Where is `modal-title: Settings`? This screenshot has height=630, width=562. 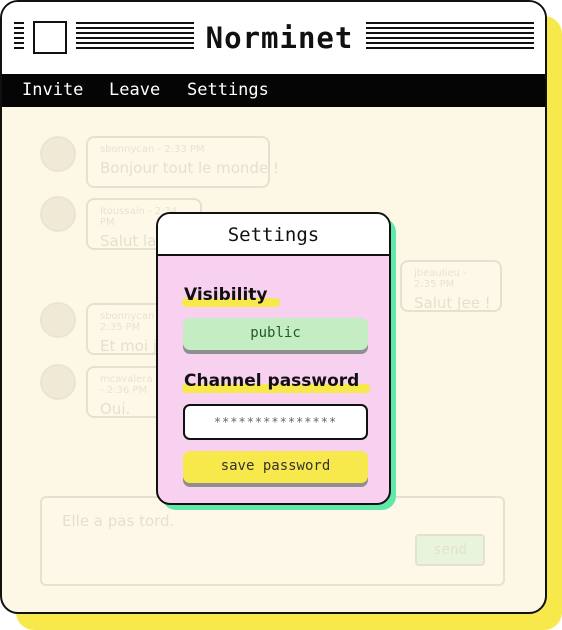 modal-title: Settings is located at coordinates (273, 235).